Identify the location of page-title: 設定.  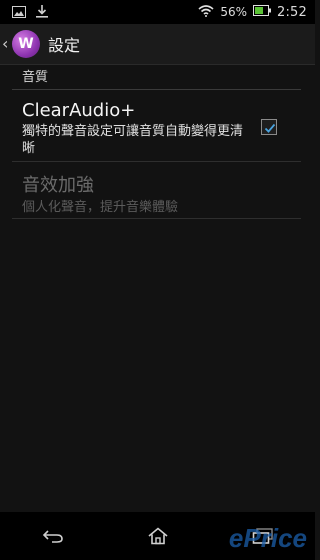
(64, 45).